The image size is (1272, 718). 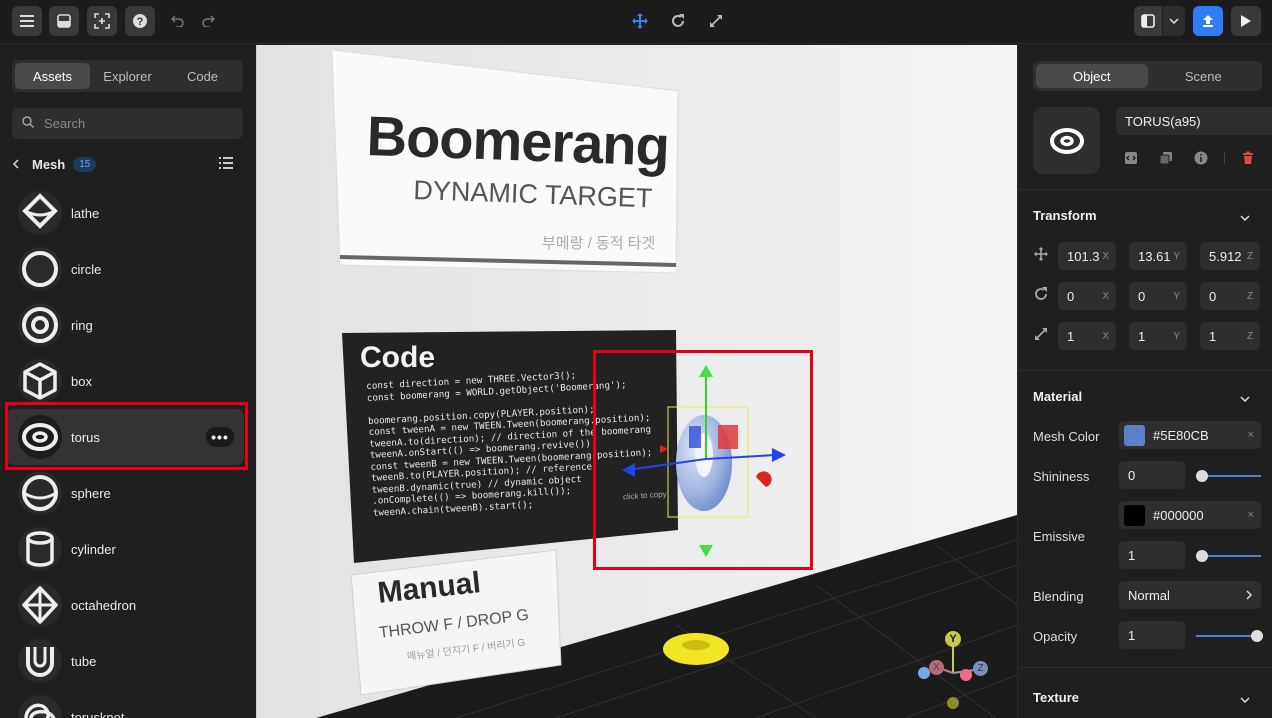 What do you see at coordinates (1190, 595) in the screenshot?
I see `blending-select: Normal` at bounding box center [1190, 595].